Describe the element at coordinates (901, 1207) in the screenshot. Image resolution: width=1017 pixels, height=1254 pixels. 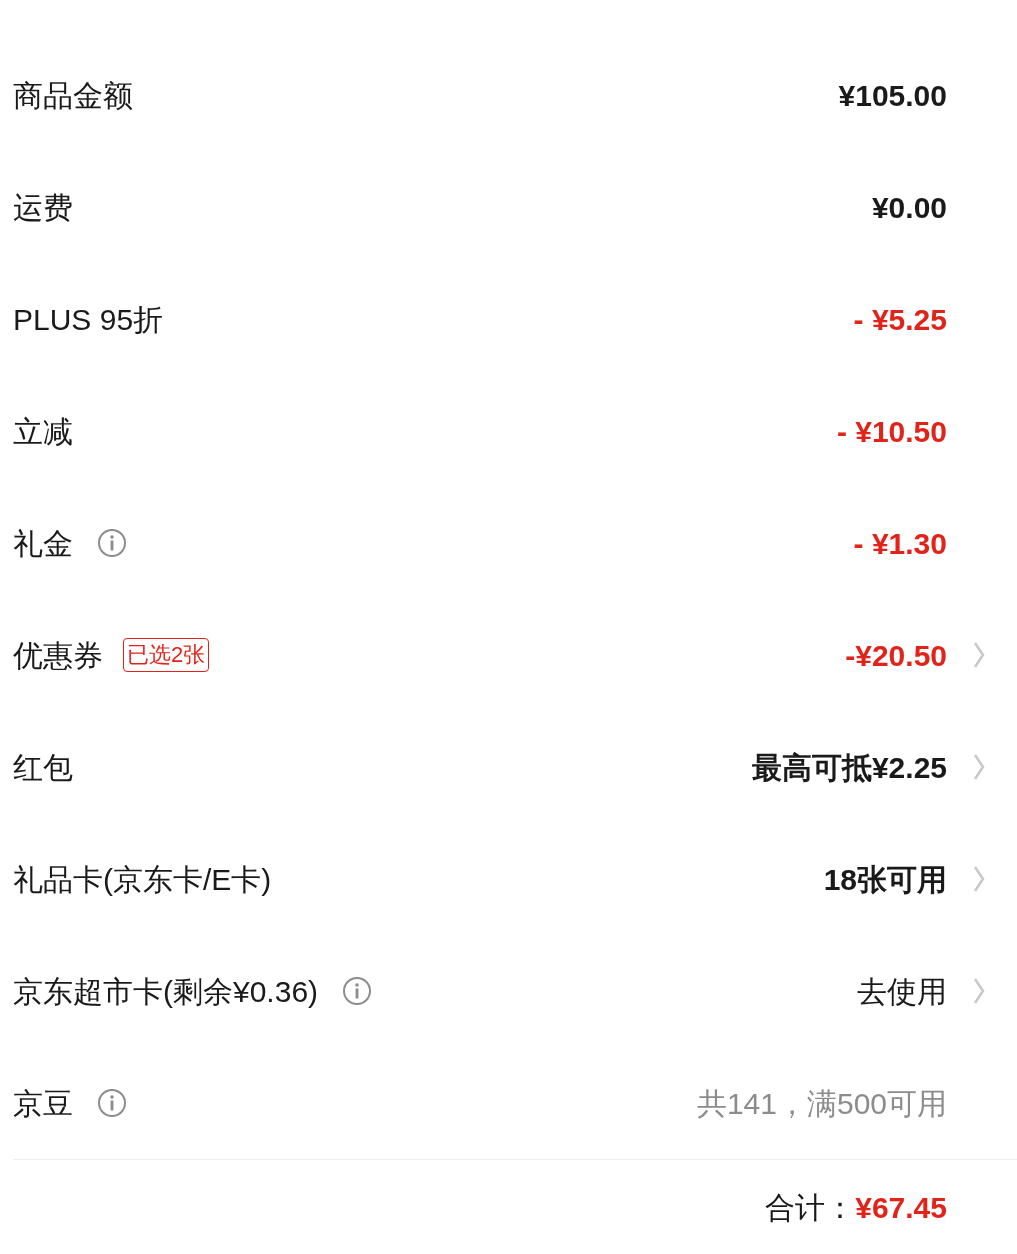
I see `total-amount: ¥67.45` at that location.